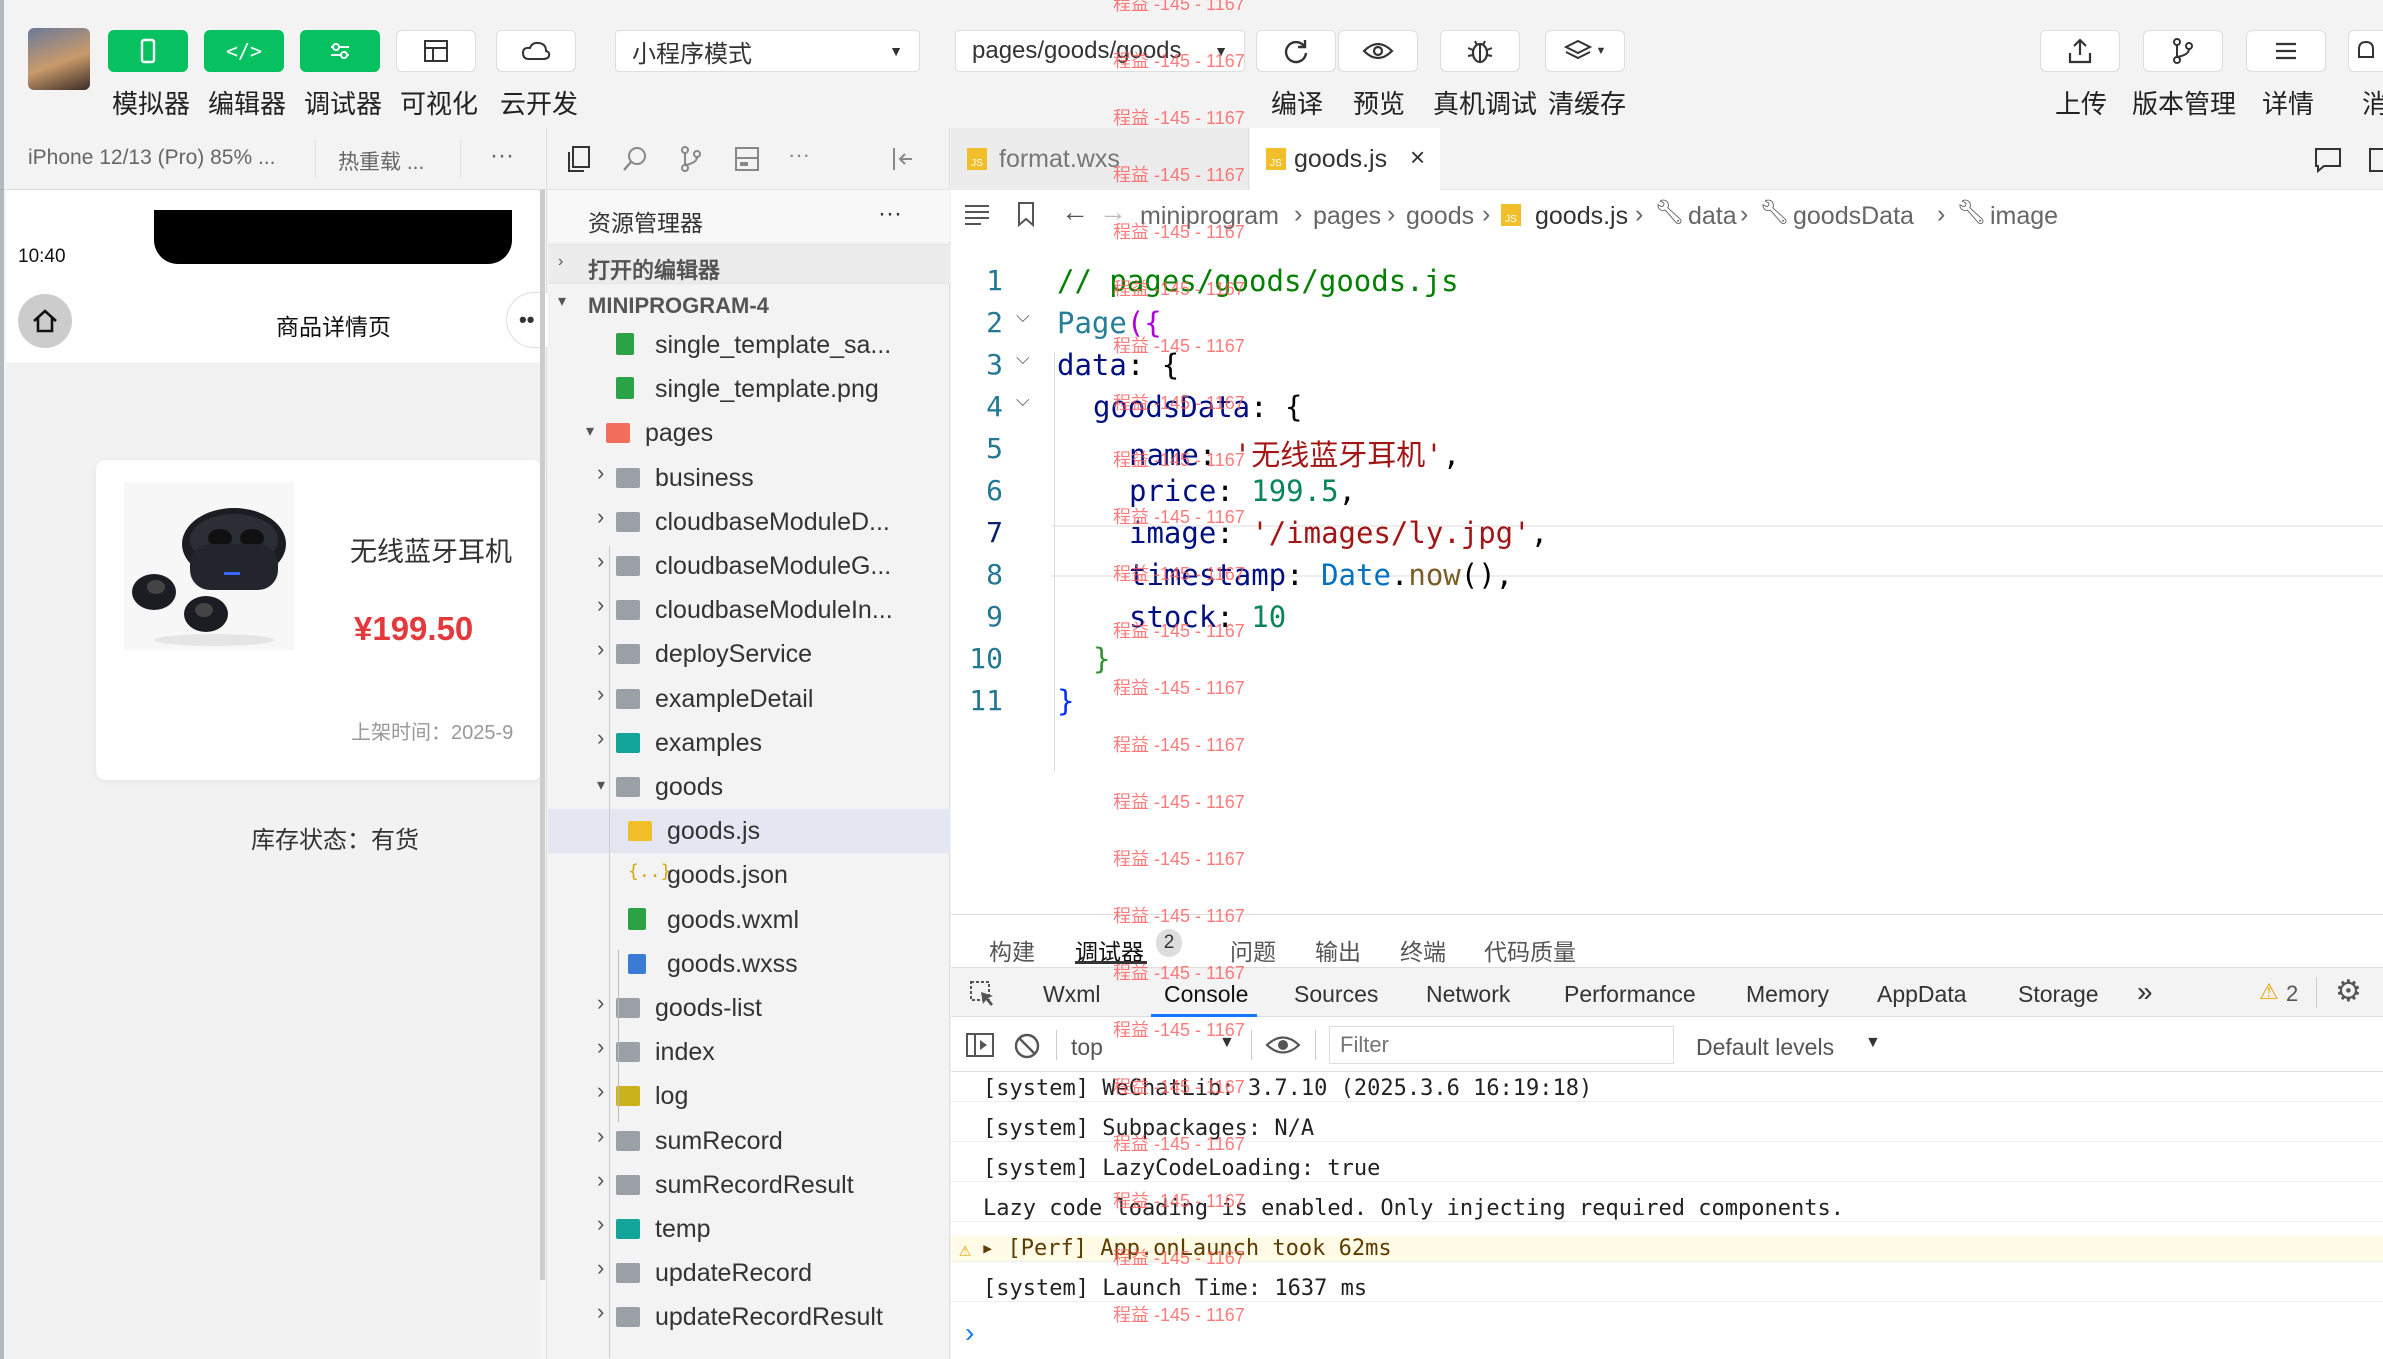 The height and width of the screenshot is (1359, 2383). I want to click on breadcrumb-data: data, so click(1712, 216).